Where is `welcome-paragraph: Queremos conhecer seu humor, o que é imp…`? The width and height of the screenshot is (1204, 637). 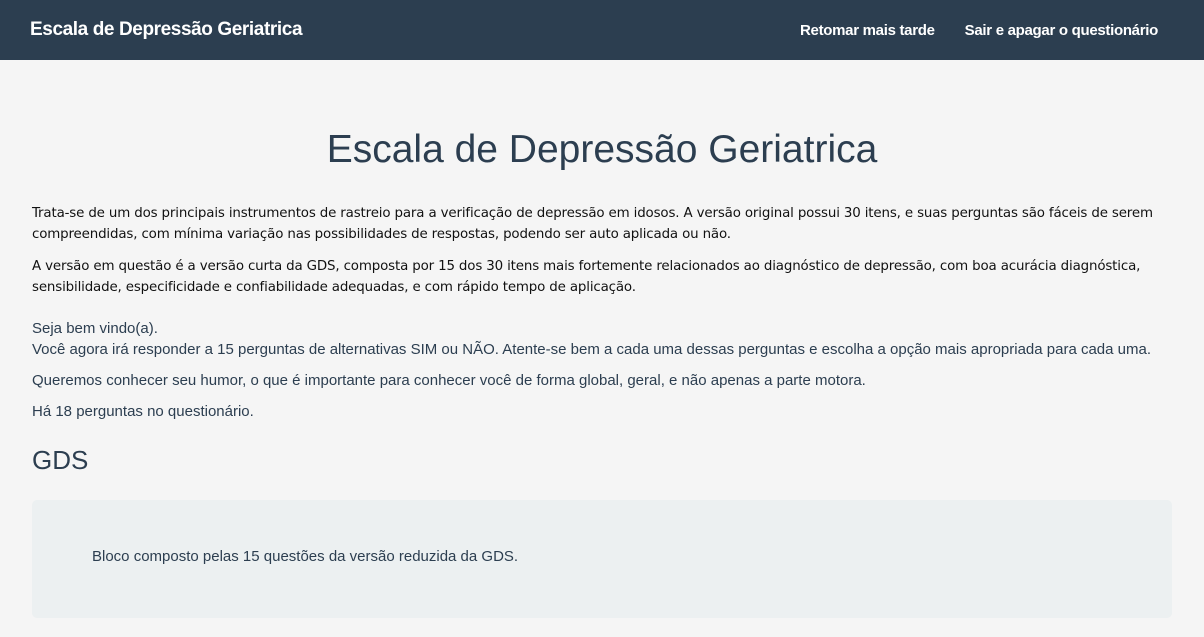
welcome-paragraph: Queremos conhecer seu humor, o que é imp… is located at coordinates (449, 380).